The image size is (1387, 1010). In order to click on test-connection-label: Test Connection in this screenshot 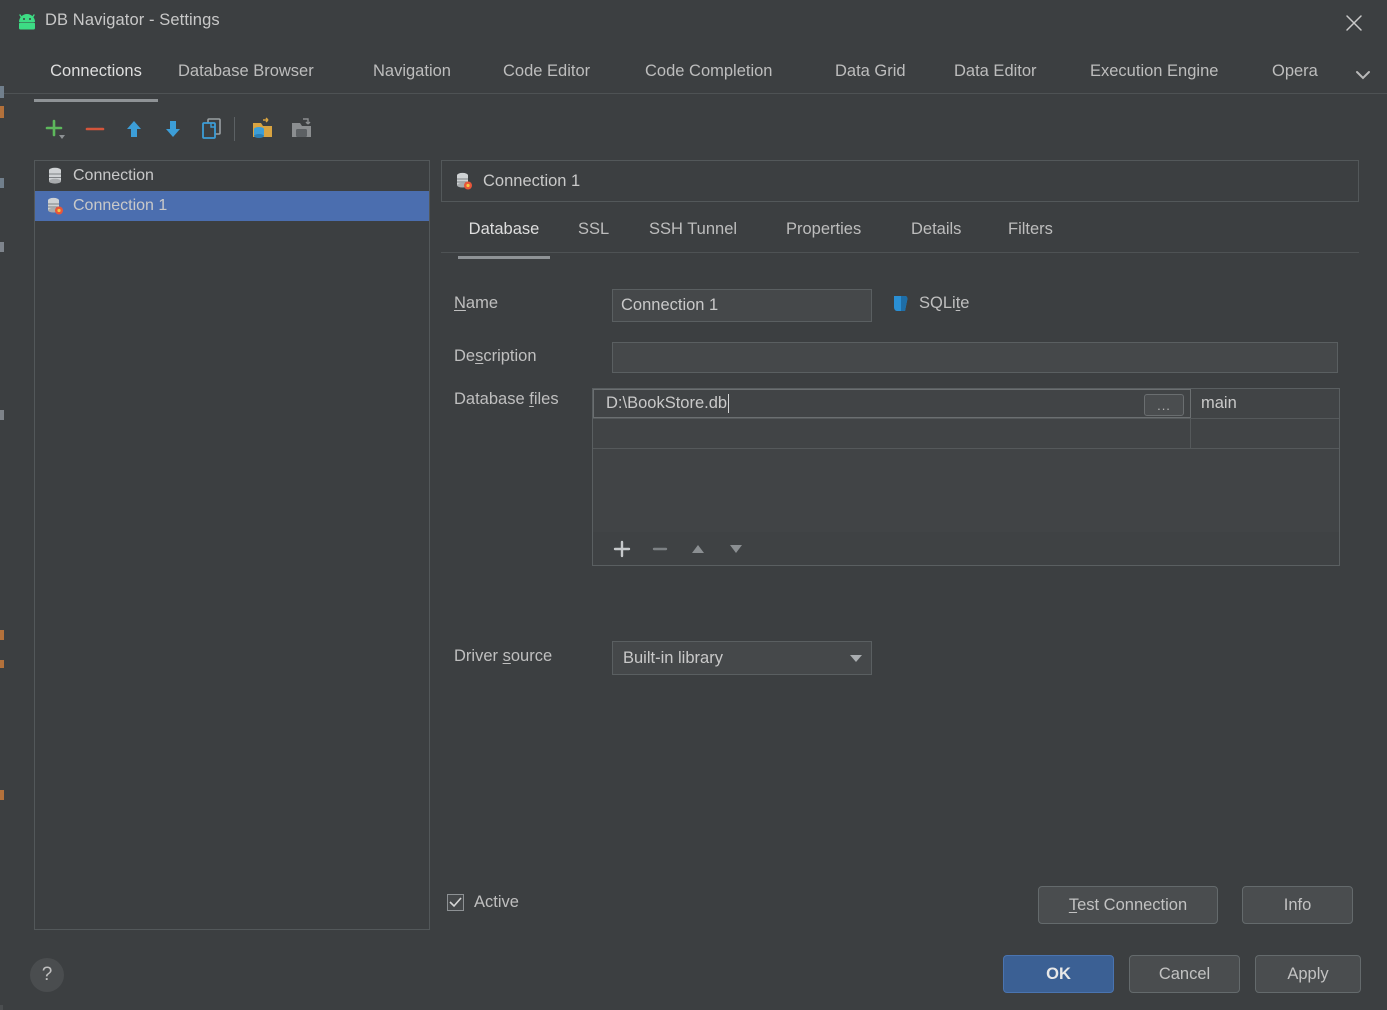, I will do `click(1128, 904)`.